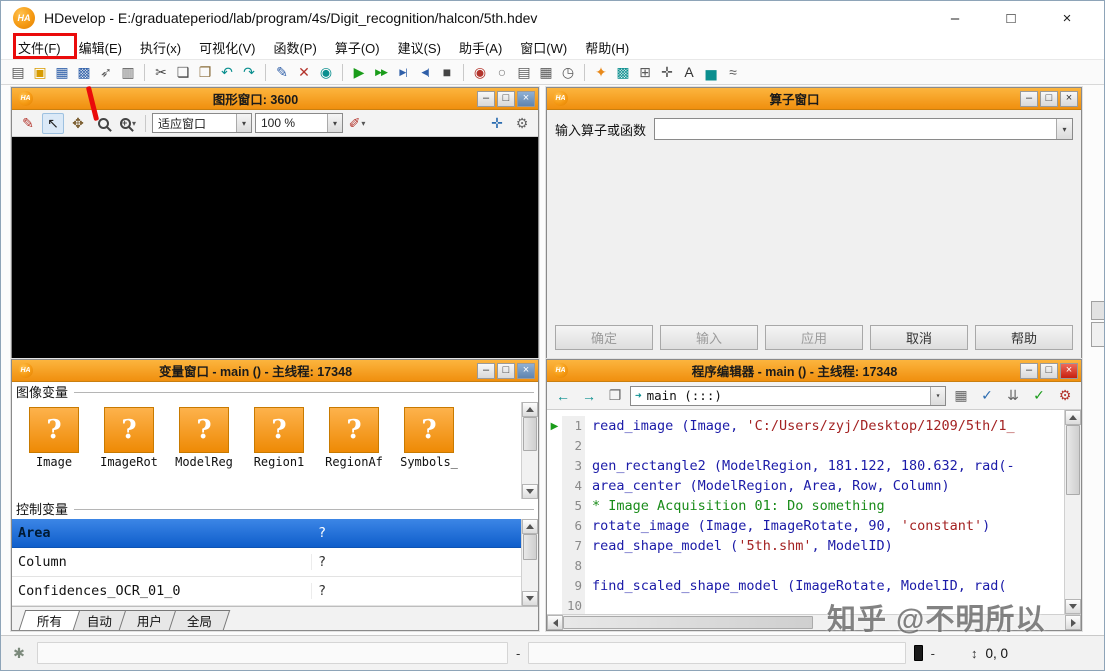  Describe the element at coordinates (855, 129) in the screenshot. I see `operator-input` at that location.